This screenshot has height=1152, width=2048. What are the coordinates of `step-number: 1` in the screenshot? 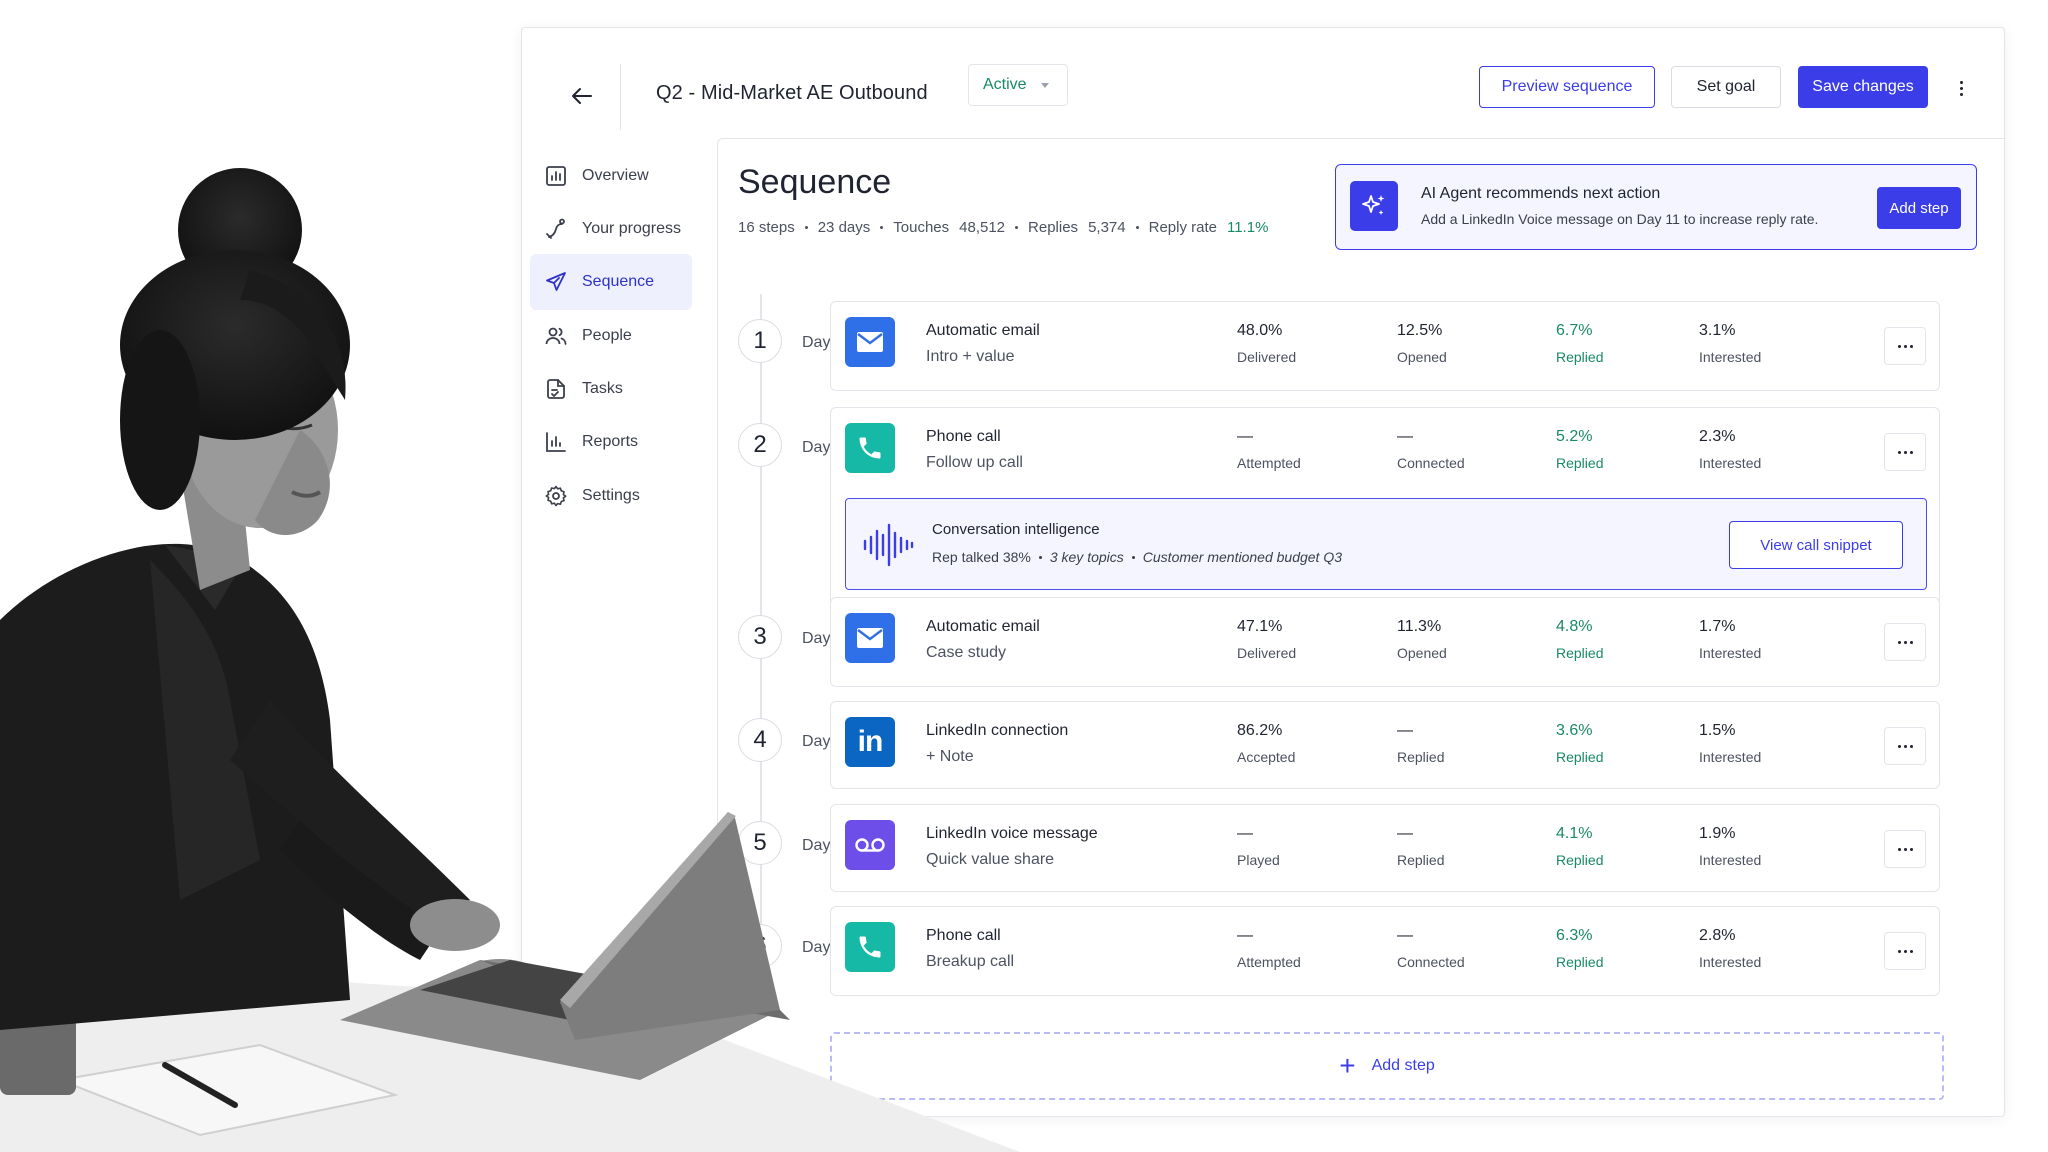 It's located at (760, 341).